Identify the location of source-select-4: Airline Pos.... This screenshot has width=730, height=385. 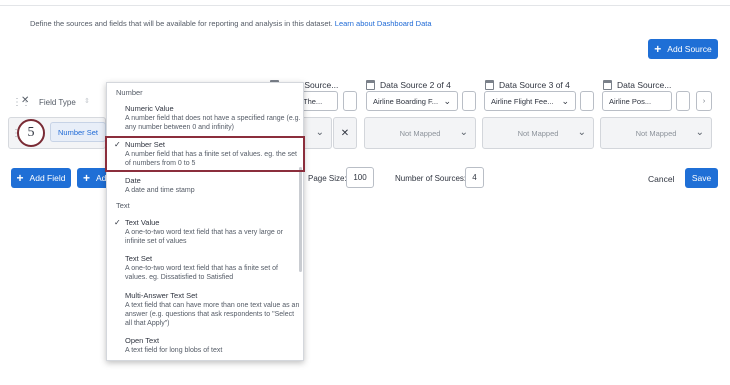
(637, 101).